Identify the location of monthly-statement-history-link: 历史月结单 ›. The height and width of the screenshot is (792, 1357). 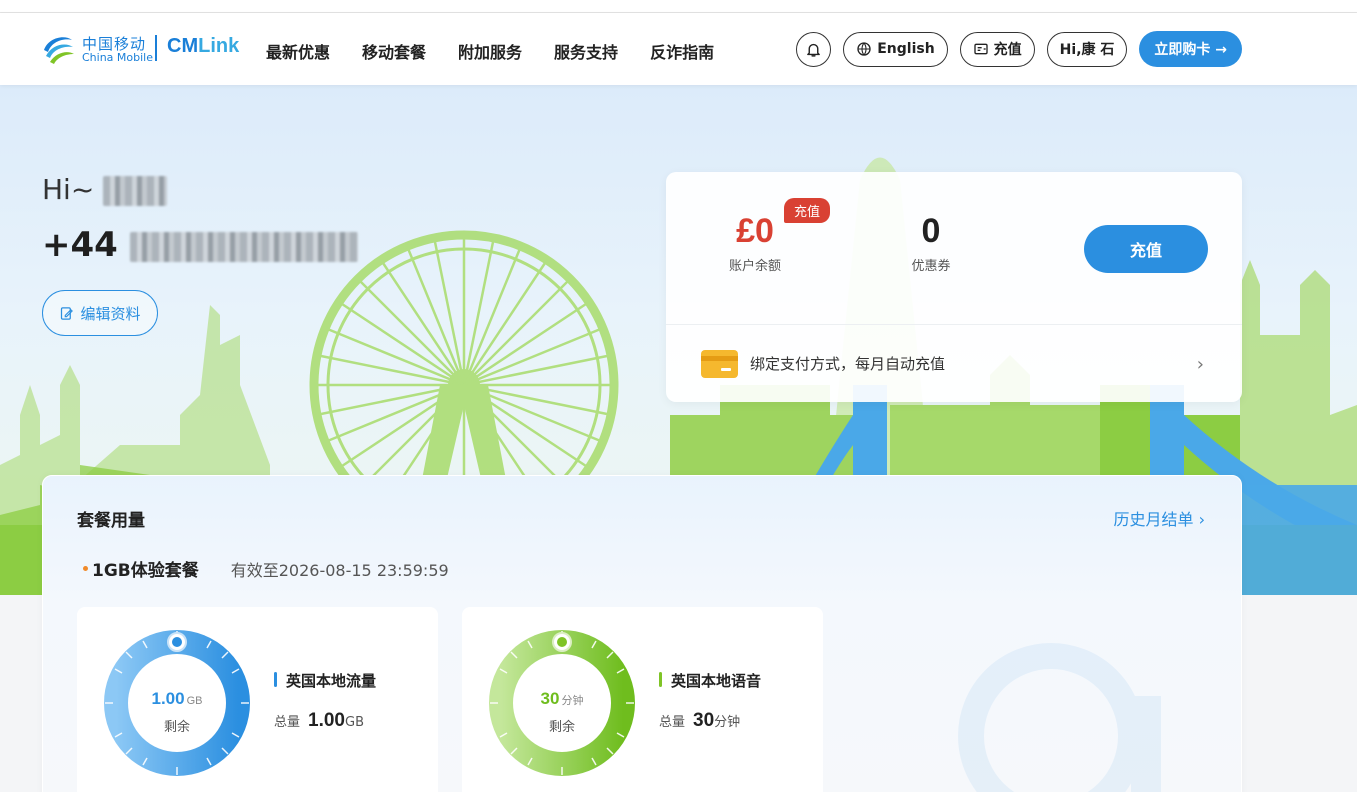
(1160, 518).